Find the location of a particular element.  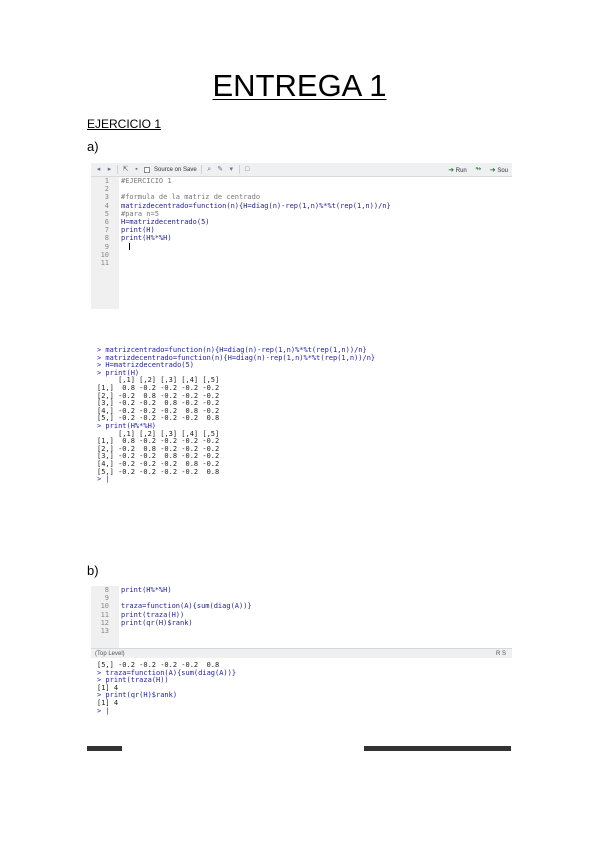

code-text: #EJERCICIO 1 is located at coordinates (146, 181).